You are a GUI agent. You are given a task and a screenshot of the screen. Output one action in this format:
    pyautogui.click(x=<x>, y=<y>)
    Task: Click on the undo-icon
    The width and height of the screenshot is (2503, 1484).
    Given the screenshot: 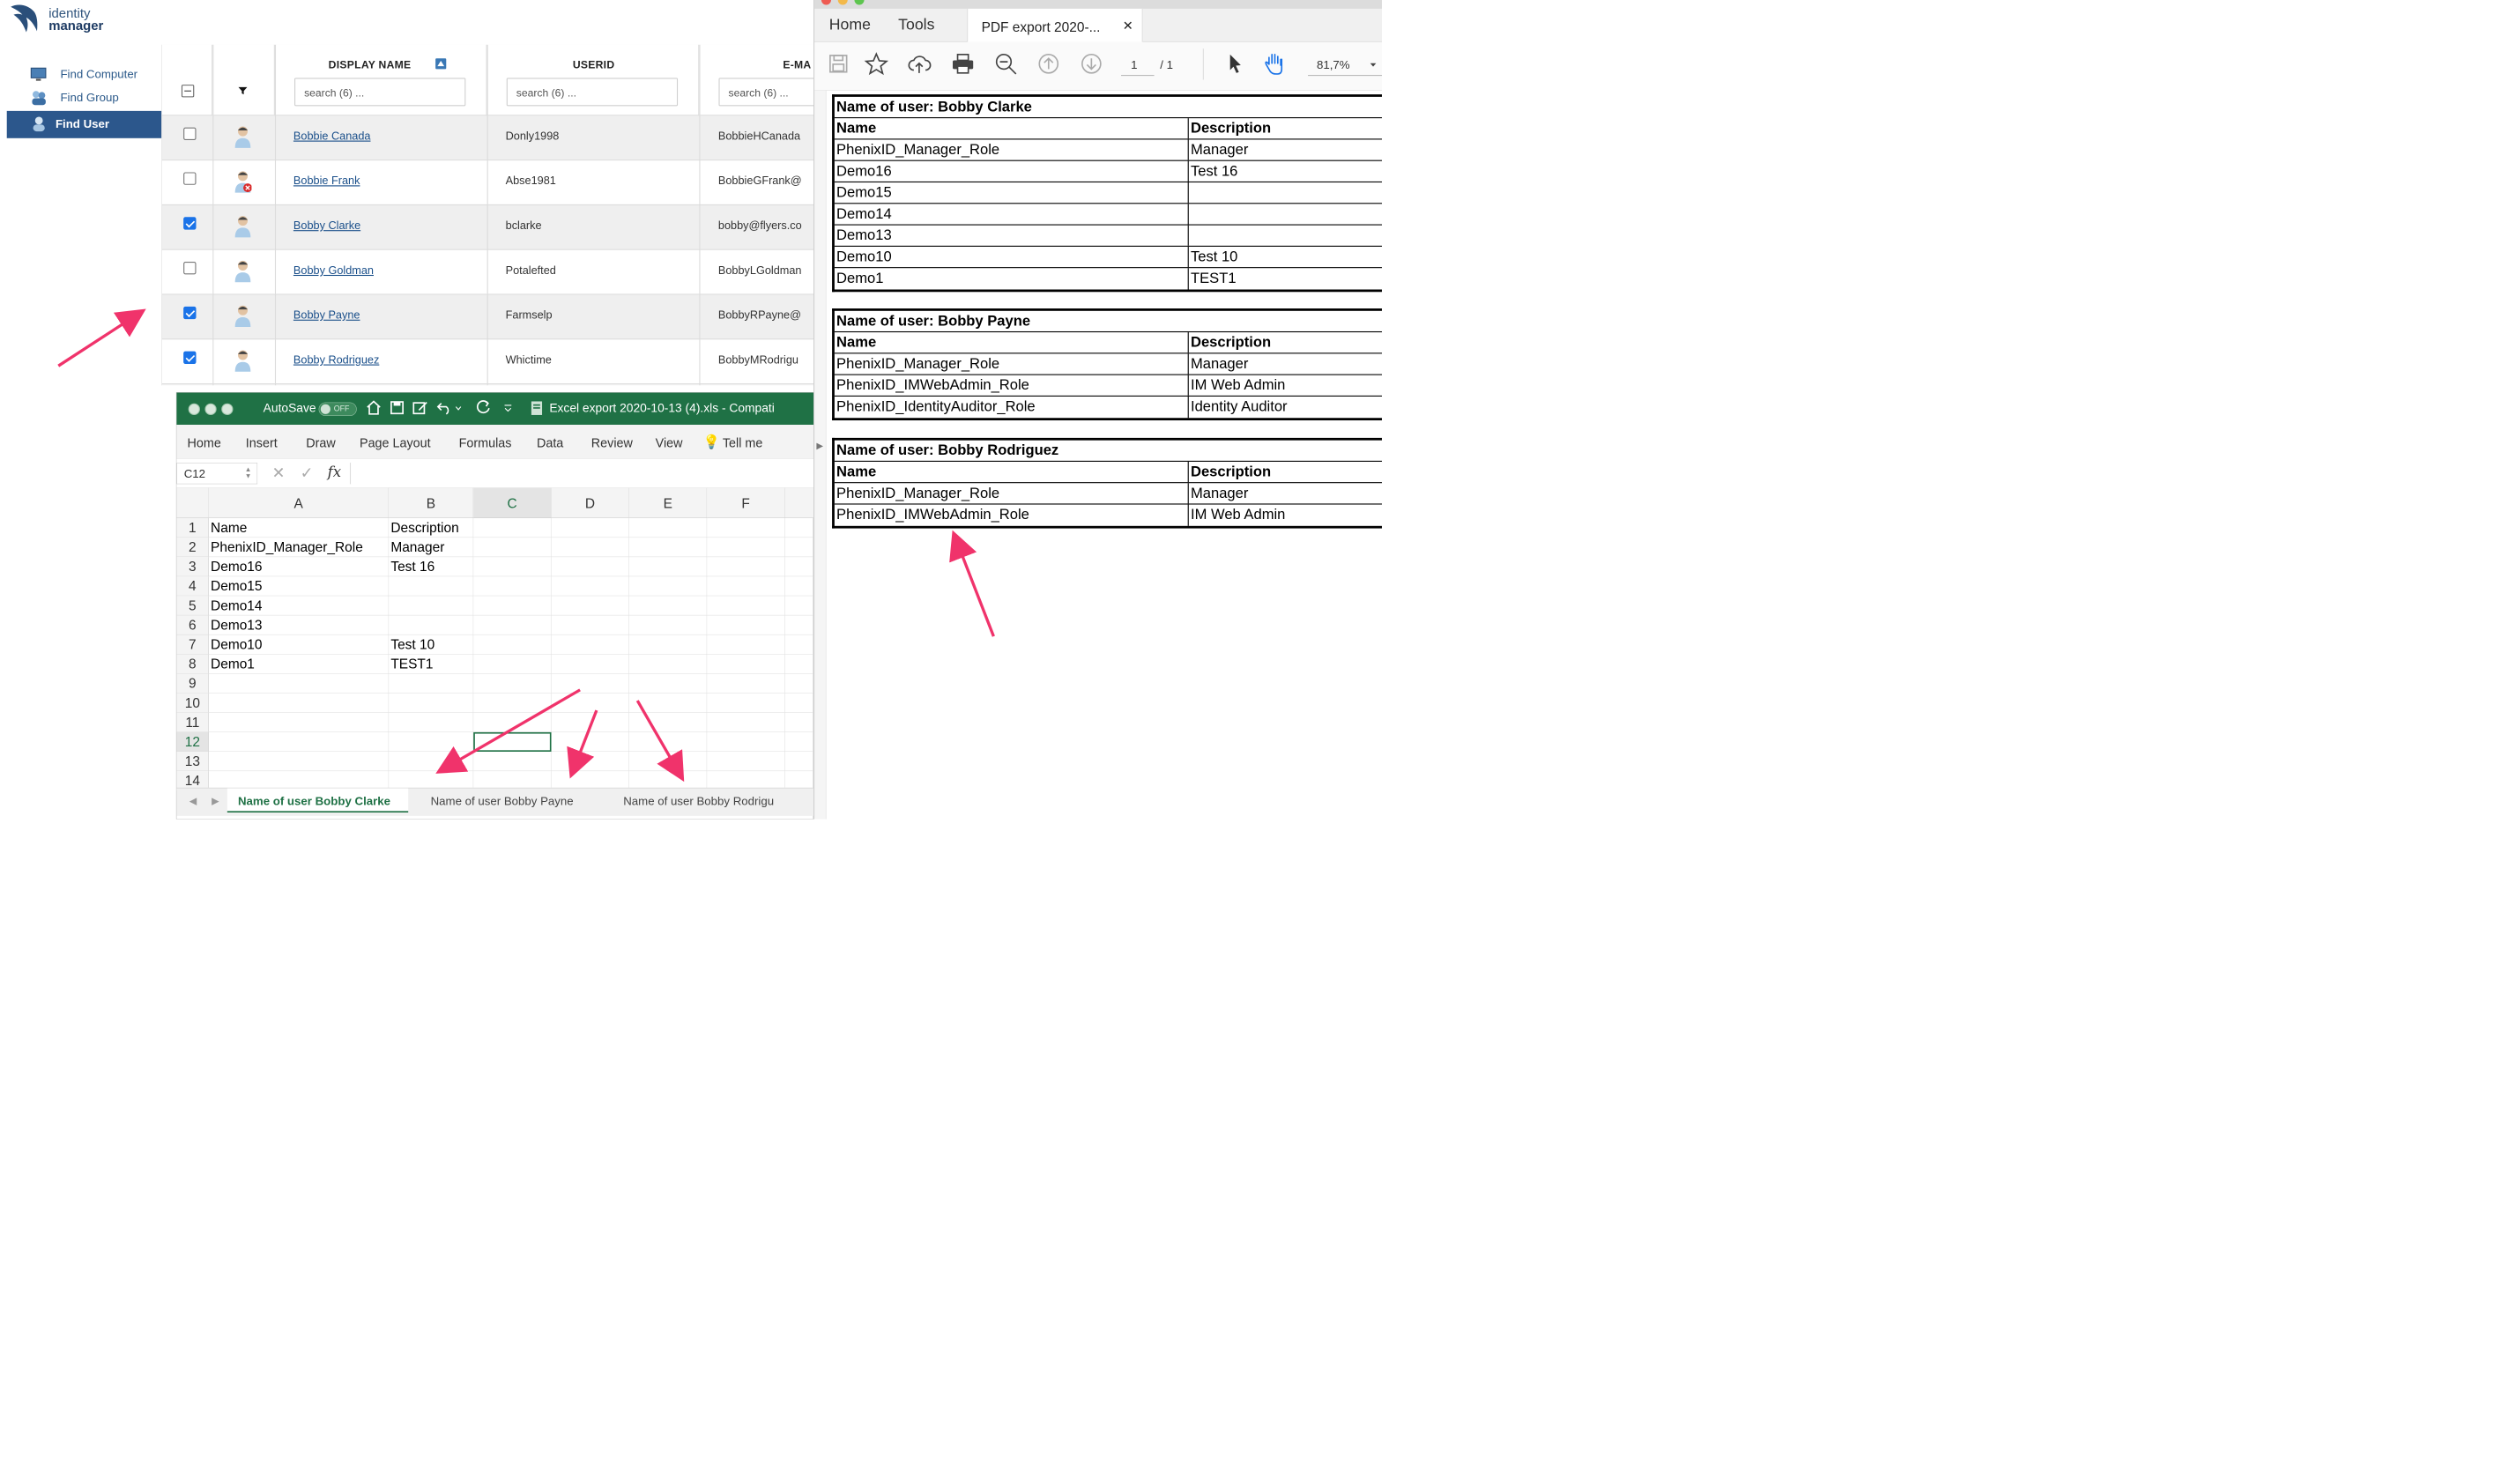 What is the action you would take?
    pyautogui.click(x=444, y=407)
    